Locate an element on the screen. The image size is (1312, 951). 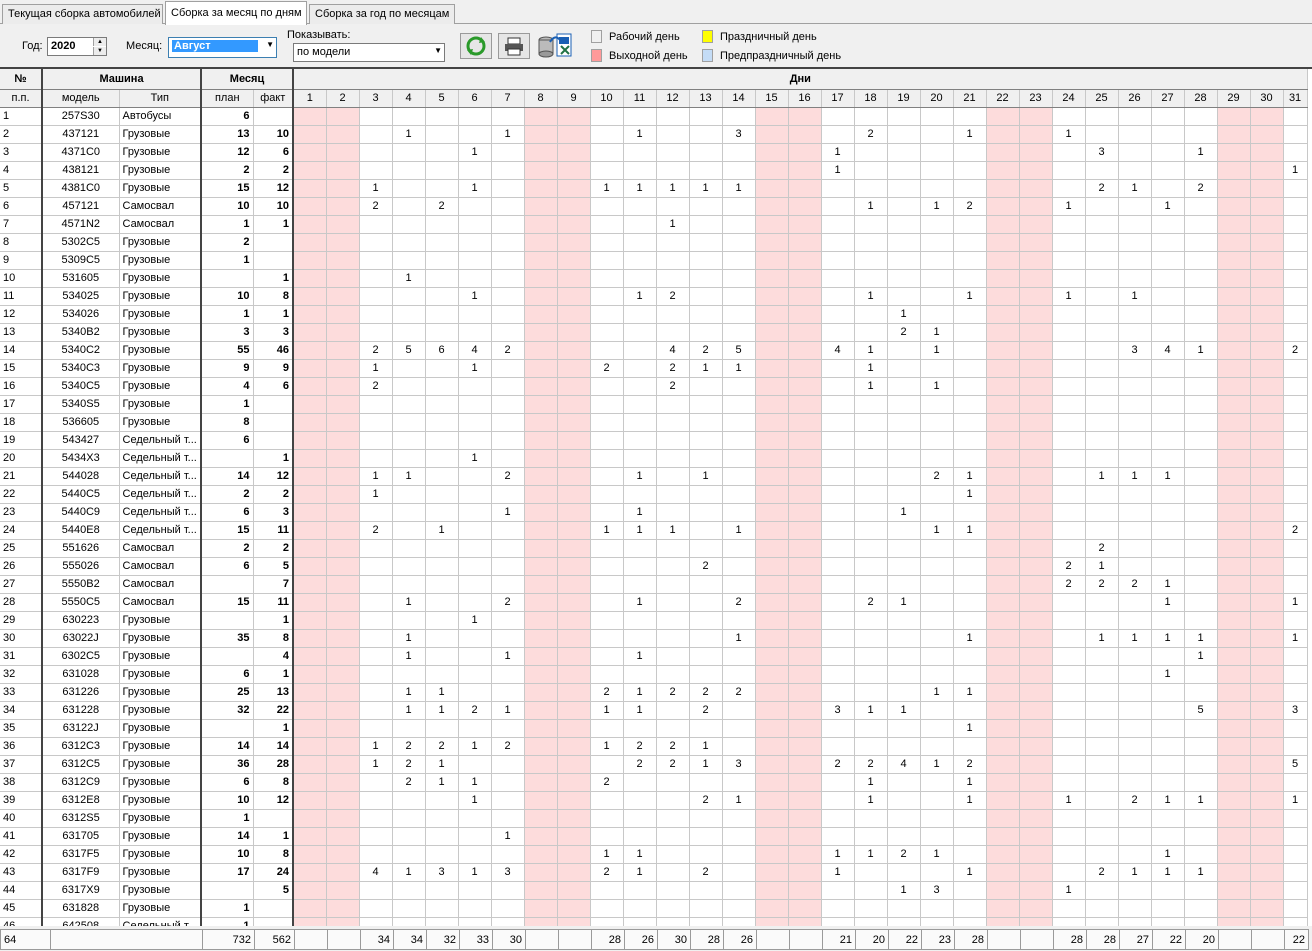
table-row: 16 5340C5 Грузовые 4 6 2 2 1 1 is located at coordinates (654, 386).